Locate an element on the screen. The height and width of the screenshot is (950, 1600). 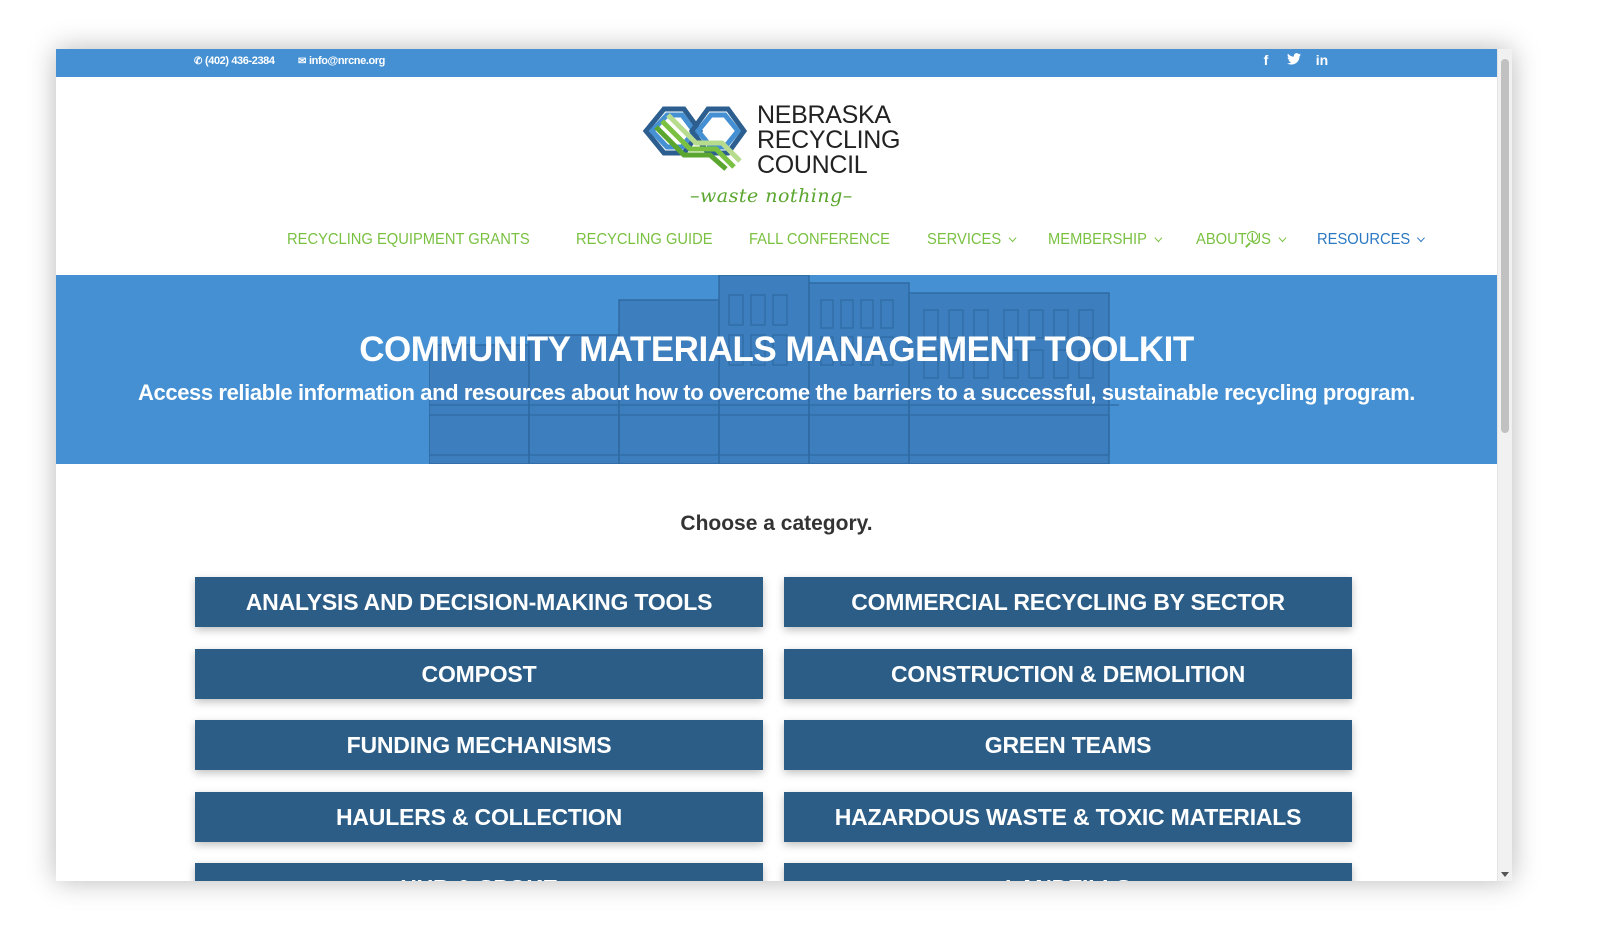
logo-line-3: COUNCIL is located at coordinates (812, 165).